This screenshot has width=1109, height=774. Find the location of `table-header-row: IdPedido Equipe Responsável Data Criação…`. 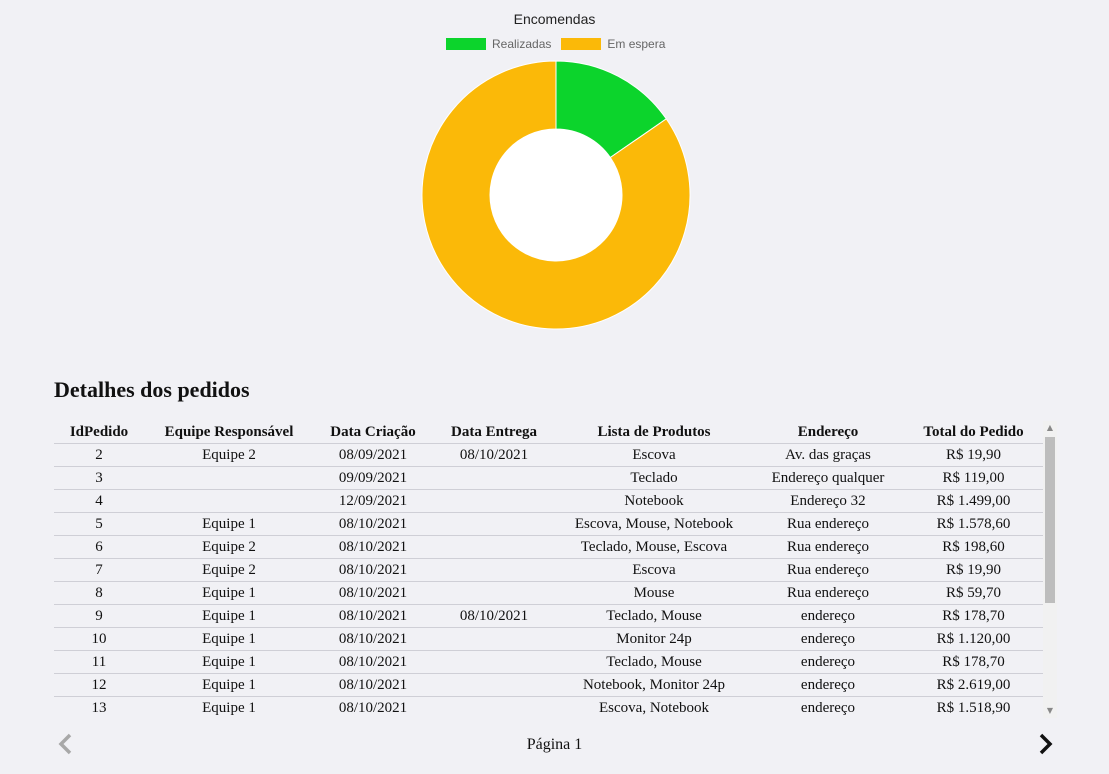

table-header-row: IdPedido Equipe Responsável Data Criação… is located at coordinates (548, 432).